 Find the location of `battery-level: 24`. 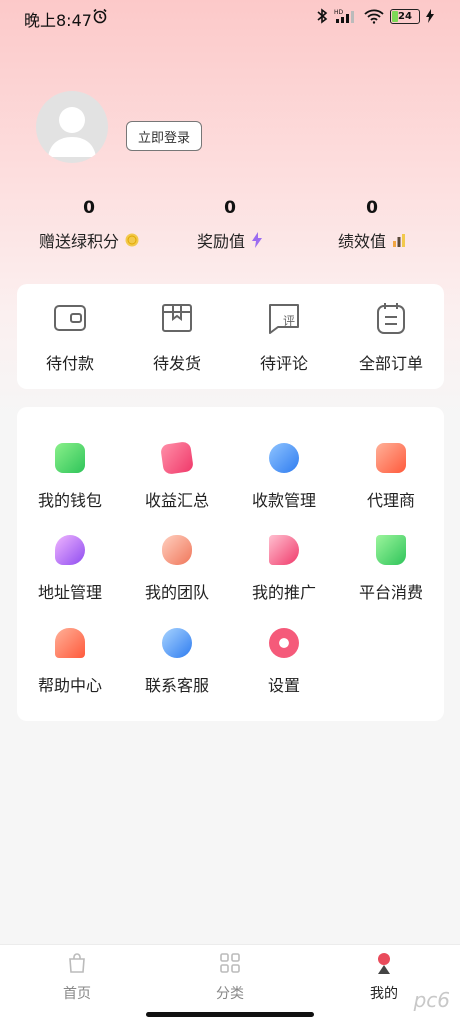

battery-level: 24 is located at coordinates (405, 16).